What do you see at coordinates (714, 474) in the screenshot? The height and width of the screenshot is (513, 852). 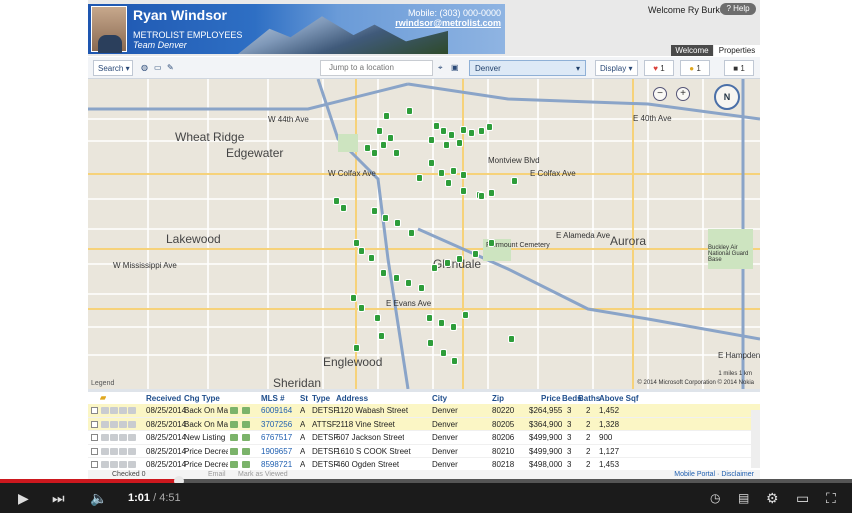 I see `footer-links: Mobile Portal · Disclaimer` at bounding box center [714, 474].